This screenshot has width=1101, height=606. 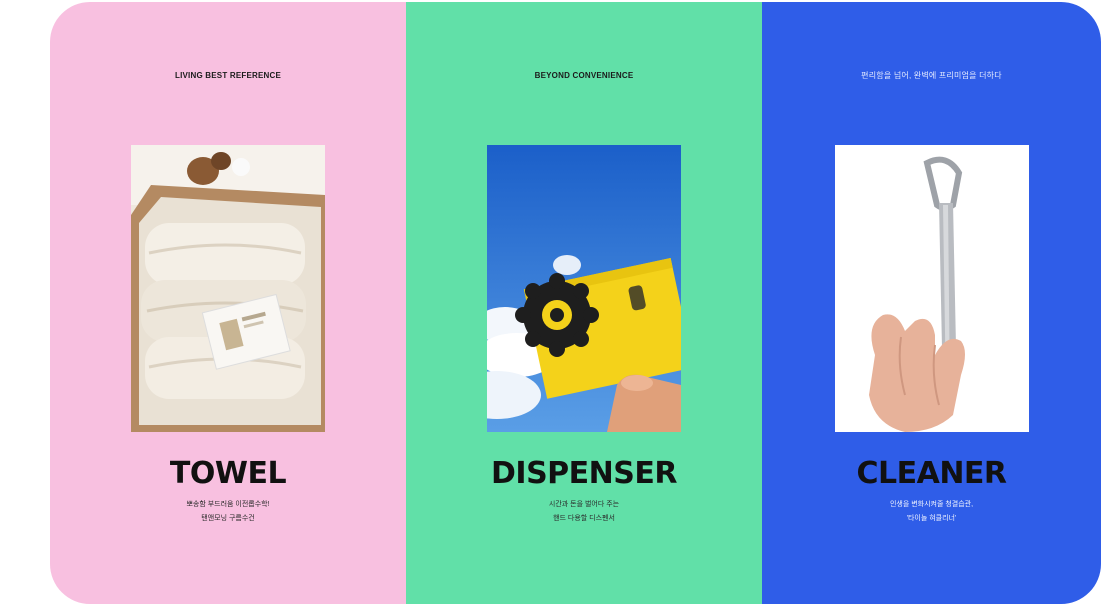 What do you see at coordinates (228, 75) in the screenshot?
I see `tagline: LIVING BEST REFERENCE` at bounding box center [228, 75].